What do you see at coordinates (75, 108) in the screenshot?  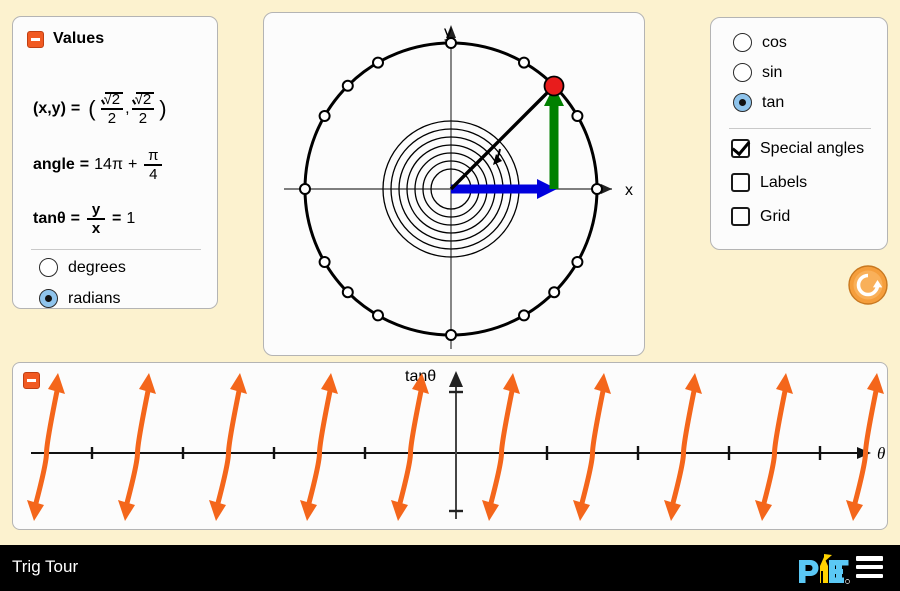 I see `xy-equals: =` at bounding box center [75, 108].